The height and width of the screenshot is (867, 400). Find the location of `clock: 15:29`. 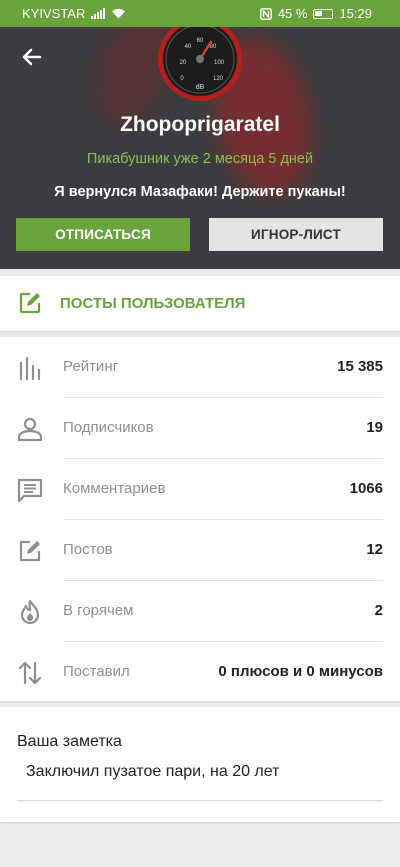

clock: 15:29 is located at coordinates (355, 13).